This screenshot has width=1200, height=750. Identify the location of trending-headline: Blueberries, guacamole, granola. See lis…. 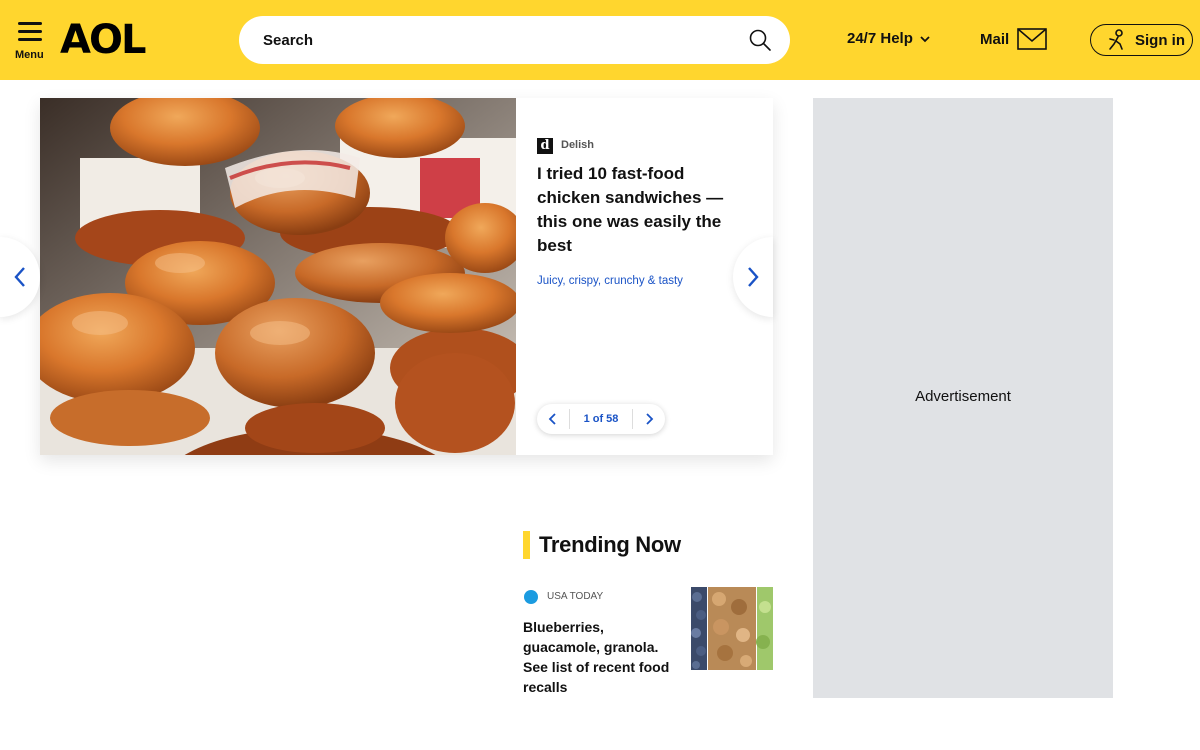
(603, 657).